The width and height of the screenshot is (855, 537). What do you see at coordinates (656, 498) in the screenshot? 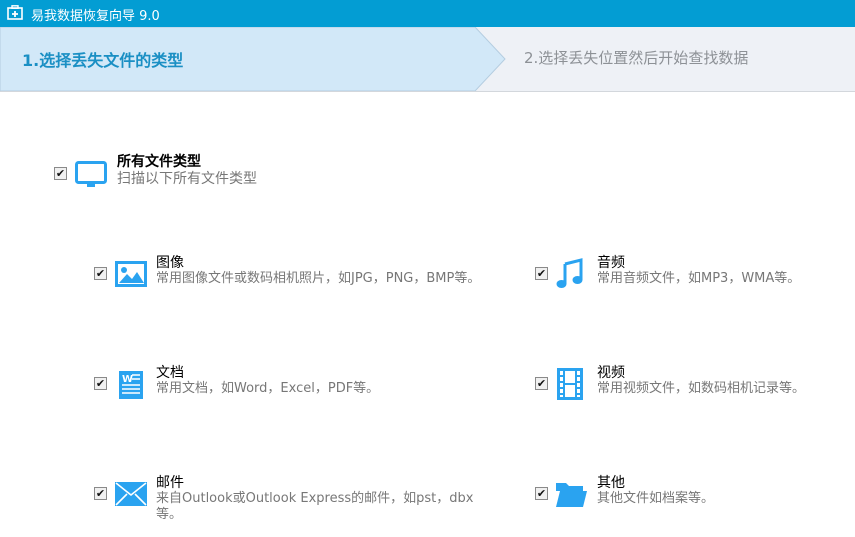
I see `other-desc: 其他文件如档案等。` at bounding box center [656, 498].